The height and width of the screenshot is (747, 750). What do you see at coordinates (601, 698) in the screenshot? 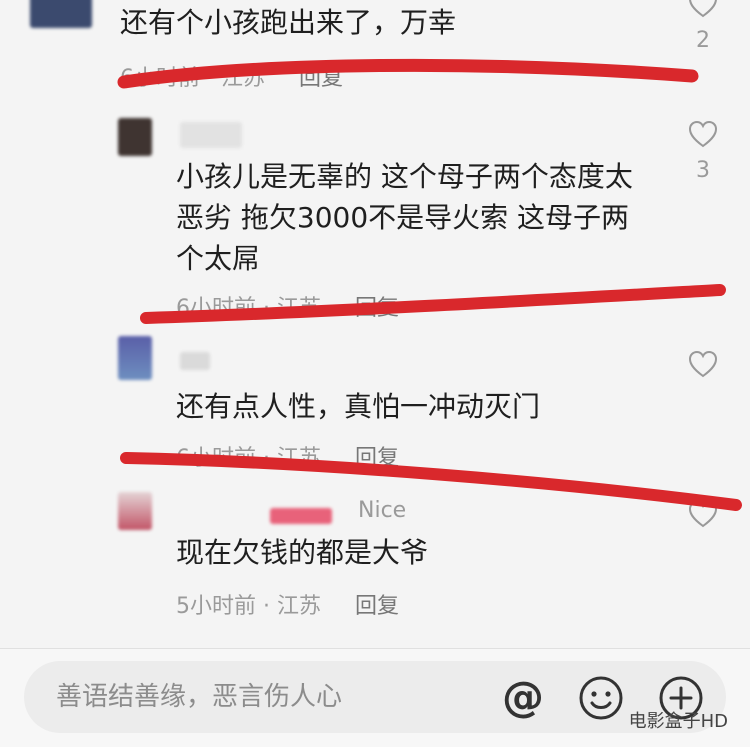
I see `emoji-icon` at bounding box center [601, 698].